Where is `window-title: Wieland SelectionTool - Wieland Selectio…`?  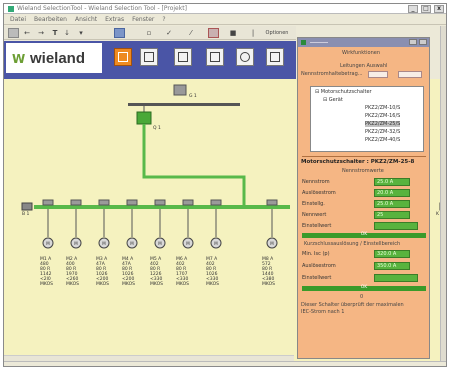 window-title: Wieland SelectionTool - Wieland Selectio… is located at coordinates (102, 8).